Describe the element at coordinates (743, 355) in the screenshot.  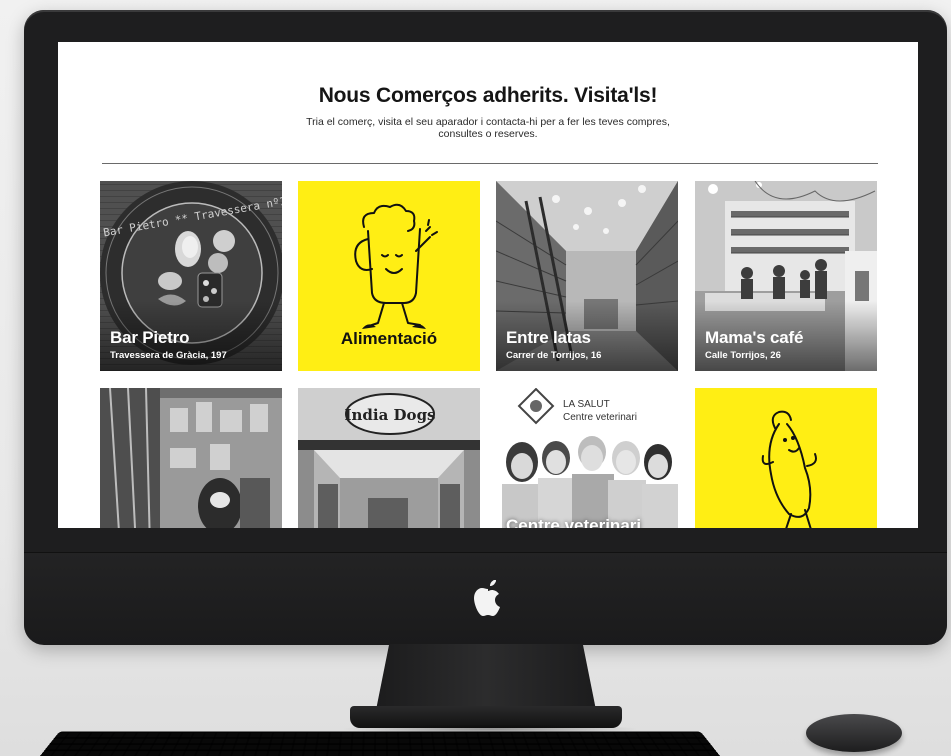
I see `shop-address: Calle Torrijos, 26` at that location.